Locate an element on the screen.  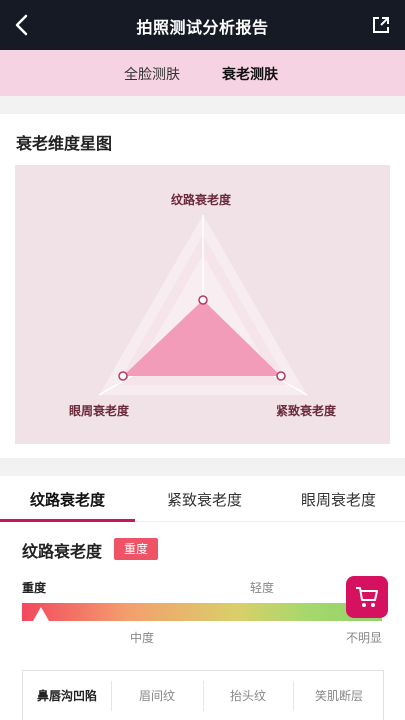
cart-icon is located at coordinates (367, 597).